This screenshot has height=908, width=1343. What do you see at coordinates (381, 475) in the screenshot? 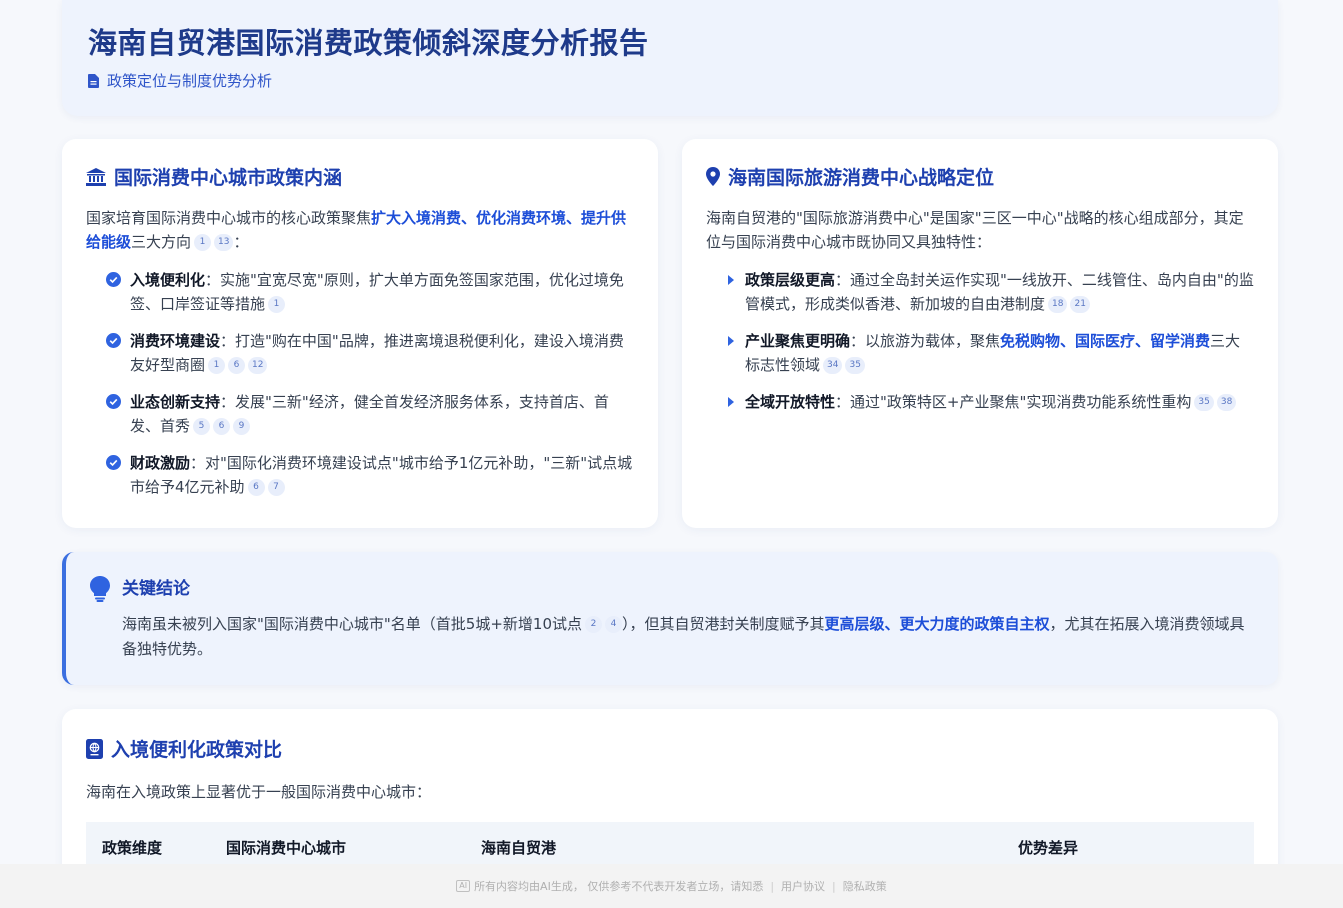
I see `item-text: ：对"国际化消费环境建设试点"城市给予1亿元补助，"三新"试点城市给予4亿元补助` at bounding box center [381, 475].